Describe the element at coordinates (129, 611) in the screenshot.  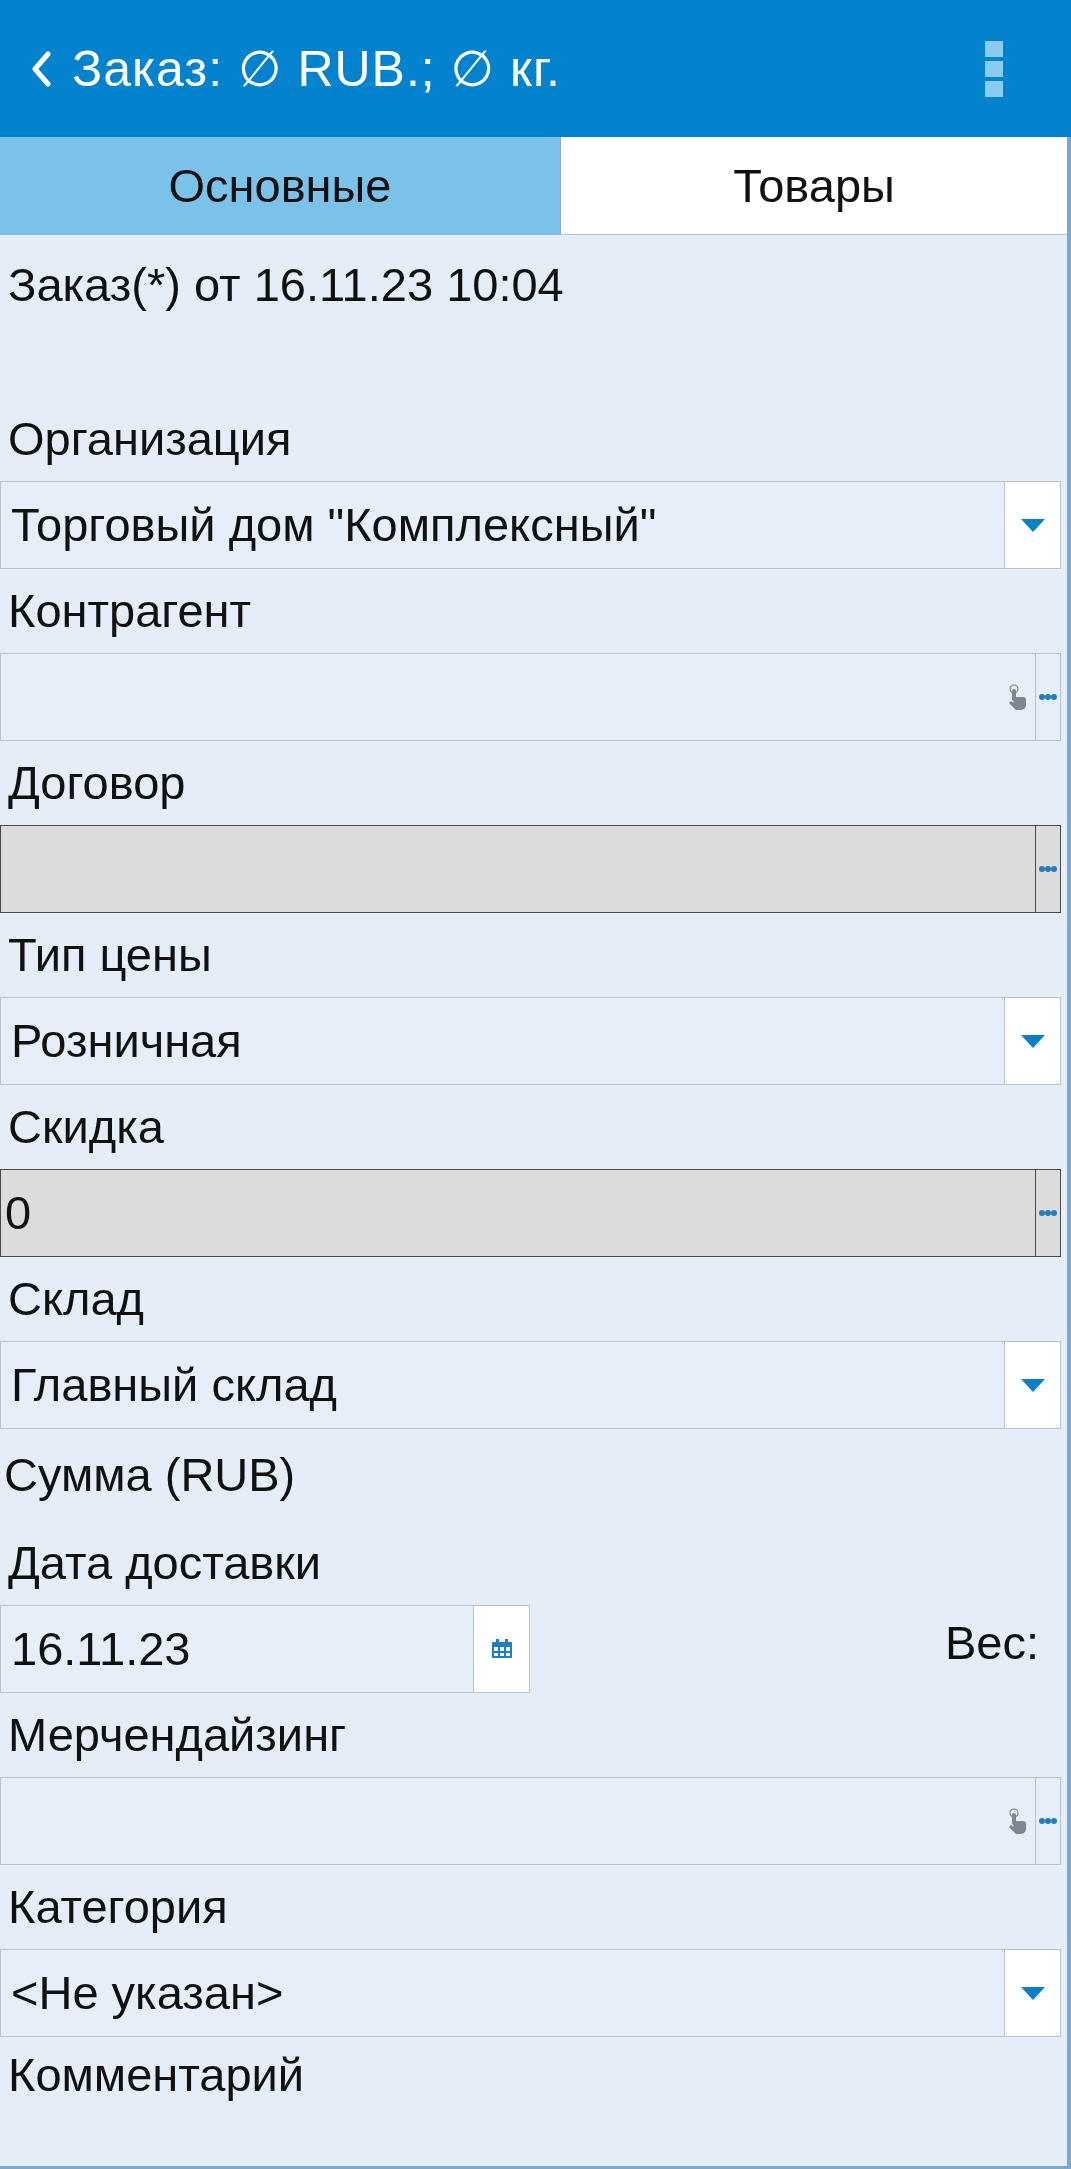
I see `field-label: Контрагент` at that location.